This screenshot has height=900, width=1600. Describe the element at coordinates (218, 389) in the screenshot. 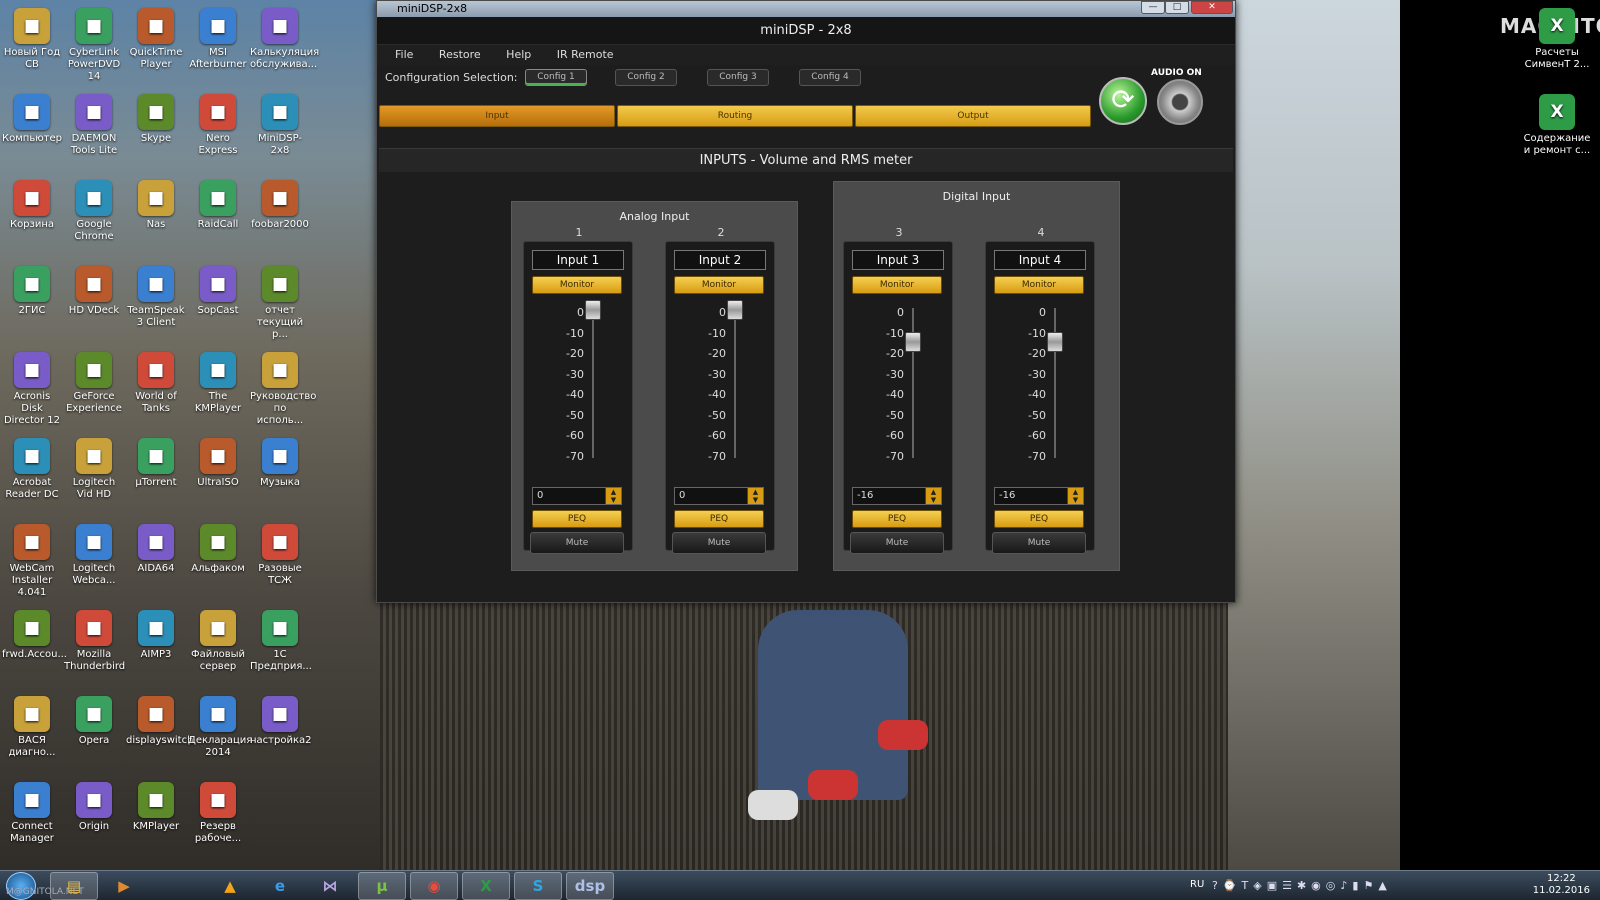

I see `desktop-icon: ■ The KMPlayer` at that location.